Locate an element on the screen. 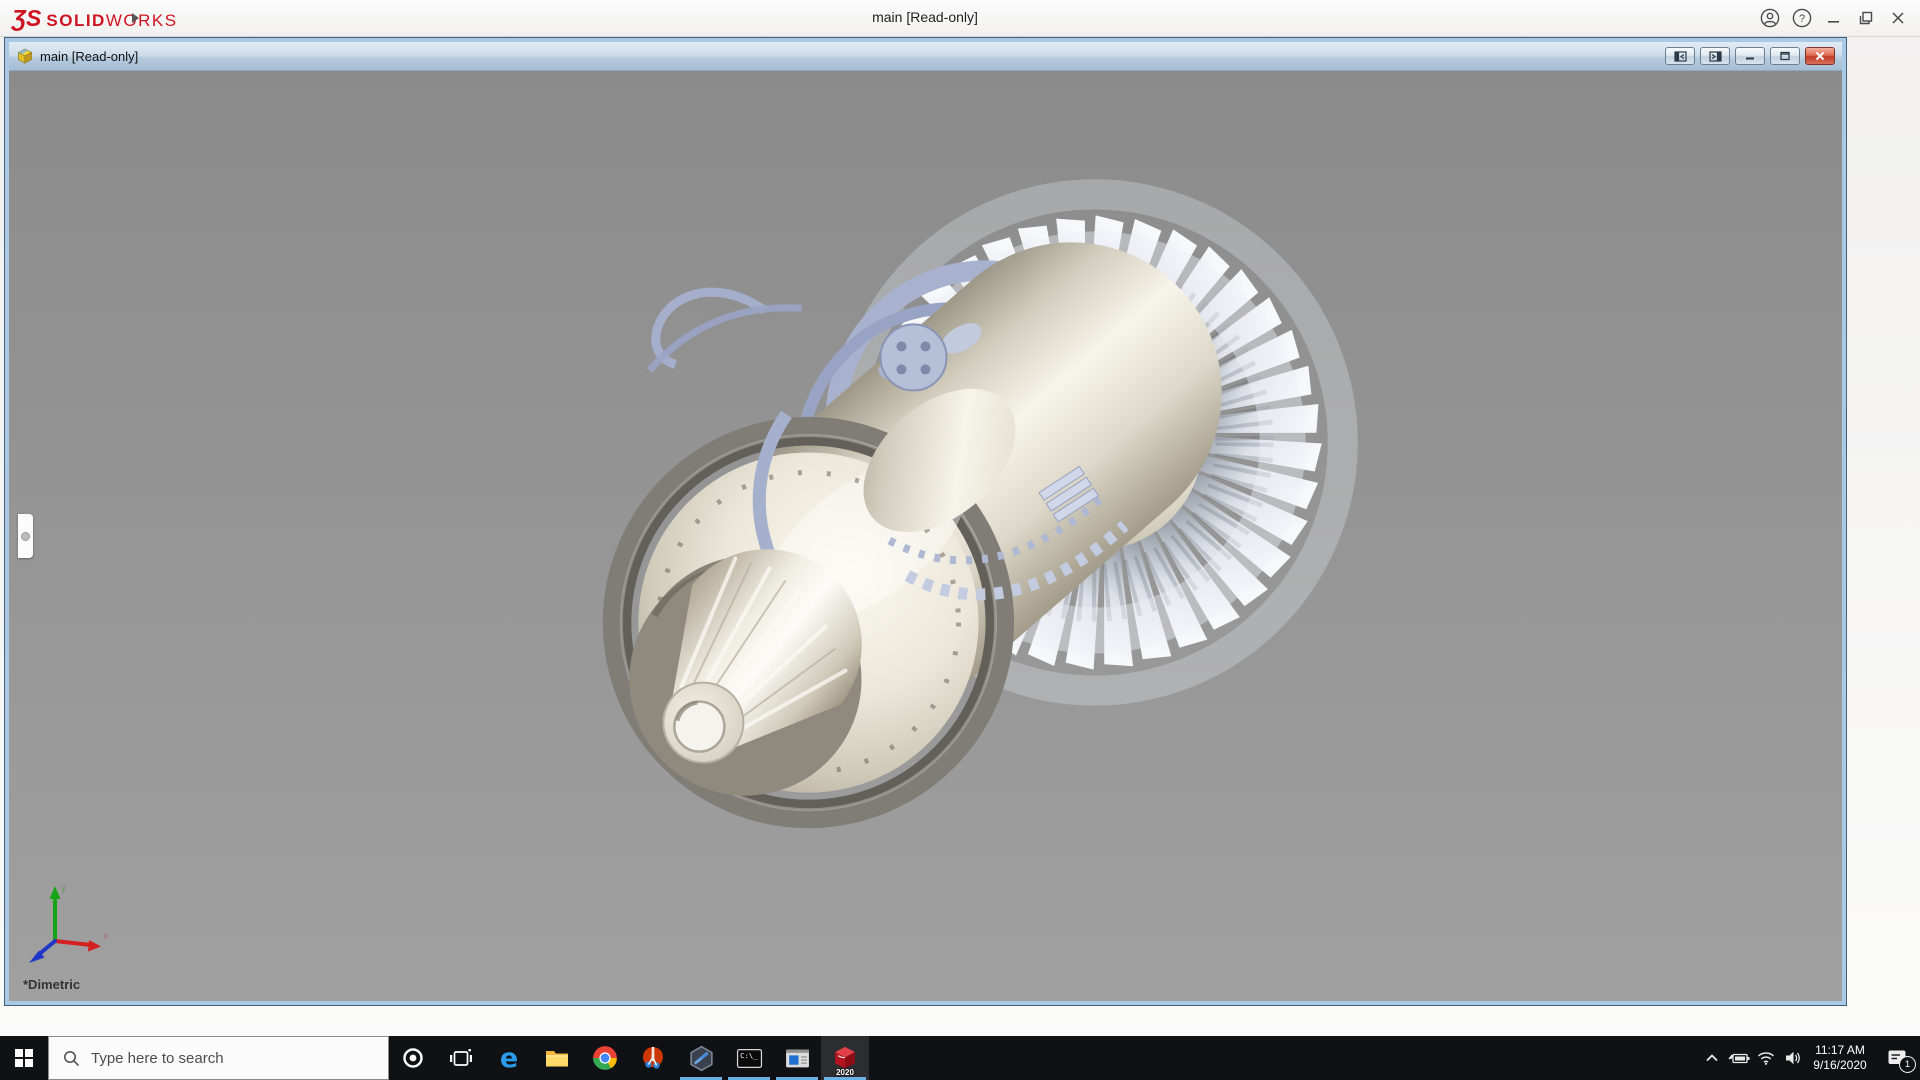 The width and height of the screenshot is (1920, 1080). view-orientation-label: *Dimetric is located at coordinates (52, 984).